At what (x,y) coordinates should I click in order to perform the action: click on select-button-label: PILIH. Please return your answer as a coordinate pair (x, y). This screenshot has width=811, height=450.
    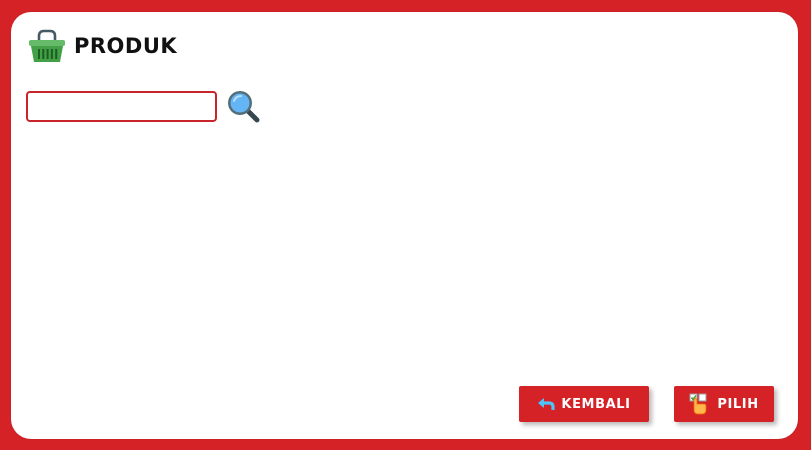
    Looking at the image, I should click on (738, 404).